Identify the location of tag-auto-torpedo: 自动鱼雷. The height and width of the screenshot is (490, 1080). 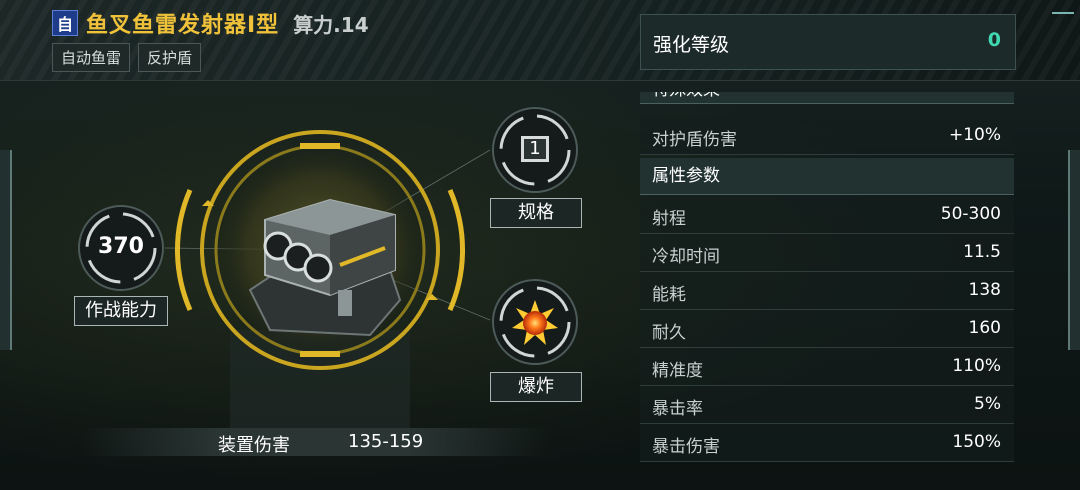
(91, 57).